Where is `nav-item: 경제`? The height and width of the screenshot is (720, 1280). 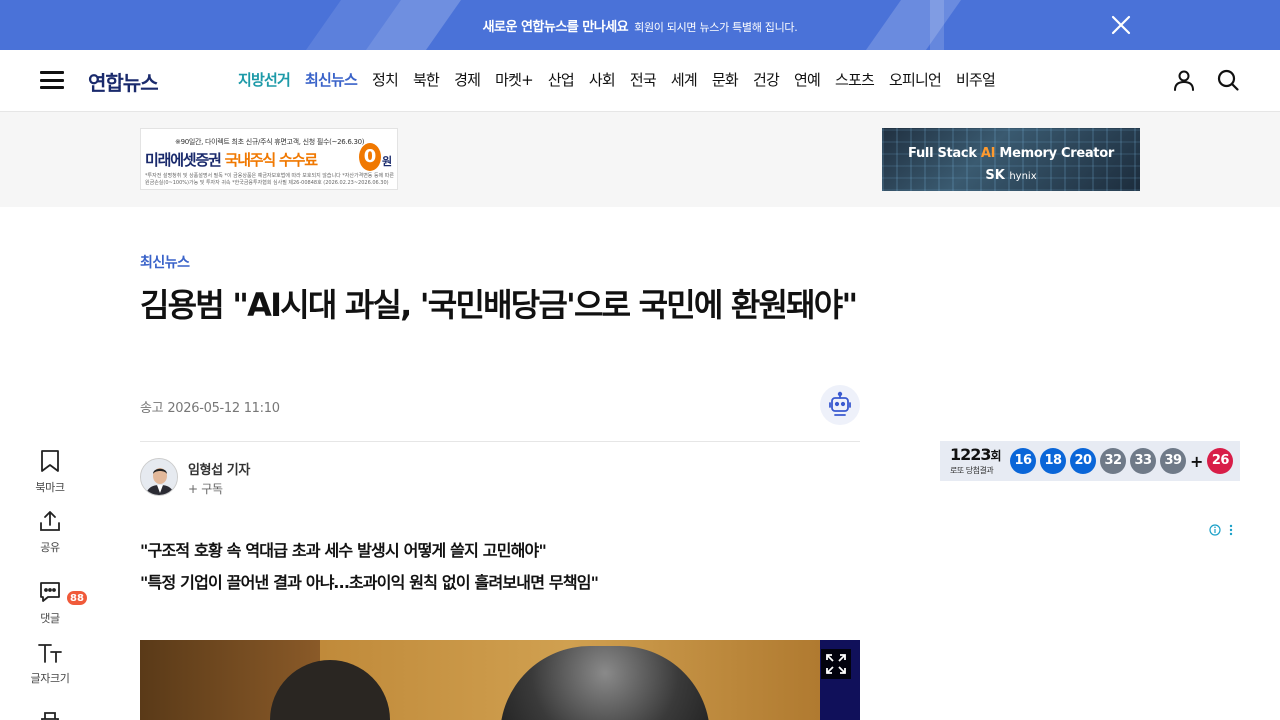
nav-item: 경제 is located at coordinates (467, 79).